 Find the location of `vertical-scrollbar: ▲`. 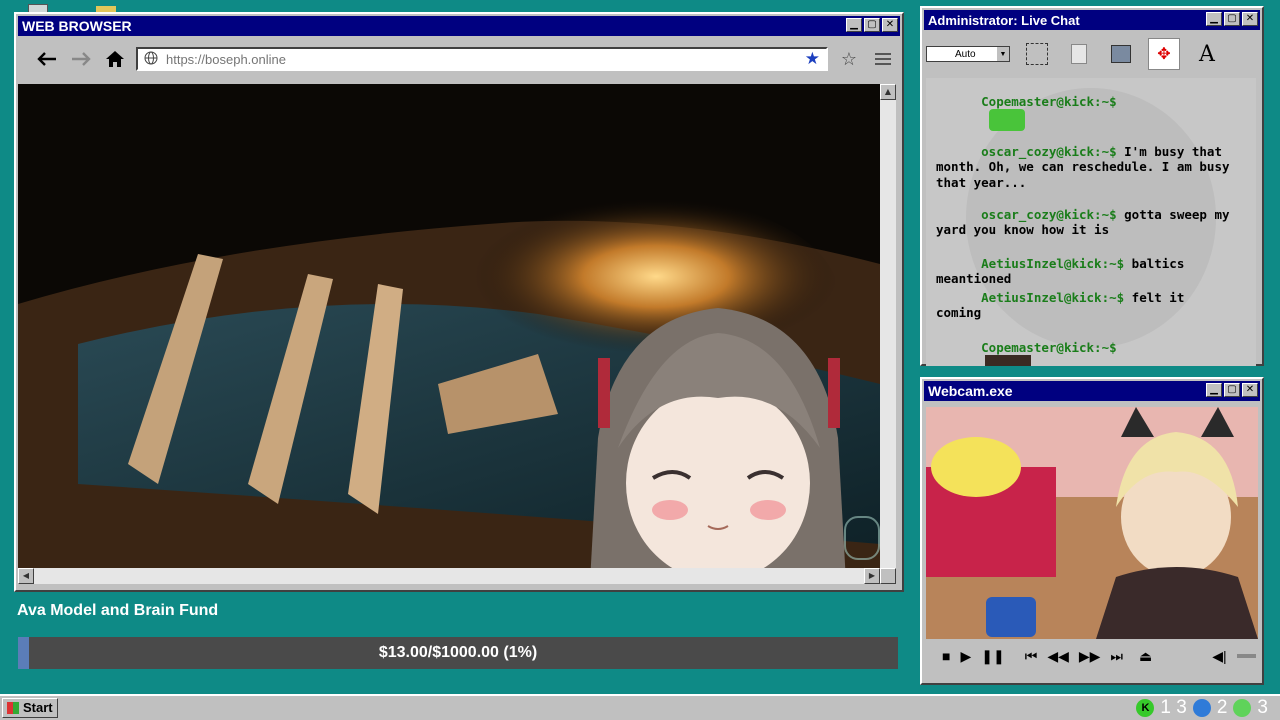

vertical-scrollbar: ▲ is located at coordinates (888, 326).